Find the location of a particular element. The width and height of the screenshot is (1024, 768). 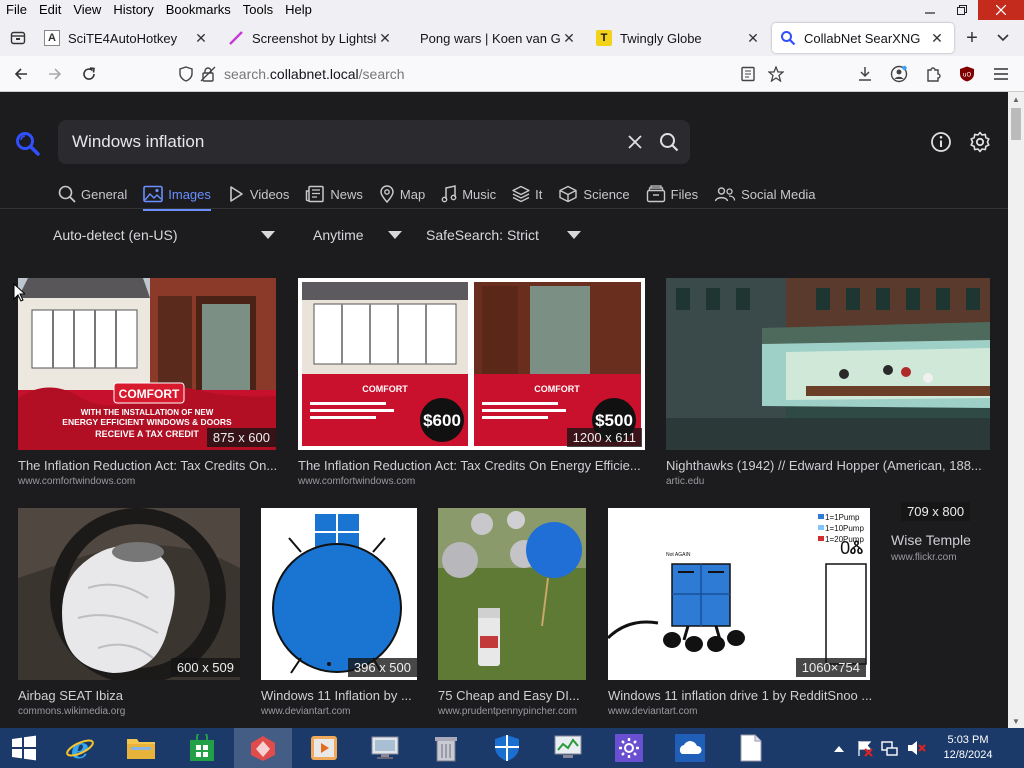

tab-collabnet-searxng: CollabNet SearXNG ✕ is located at coordinates (863, 38).